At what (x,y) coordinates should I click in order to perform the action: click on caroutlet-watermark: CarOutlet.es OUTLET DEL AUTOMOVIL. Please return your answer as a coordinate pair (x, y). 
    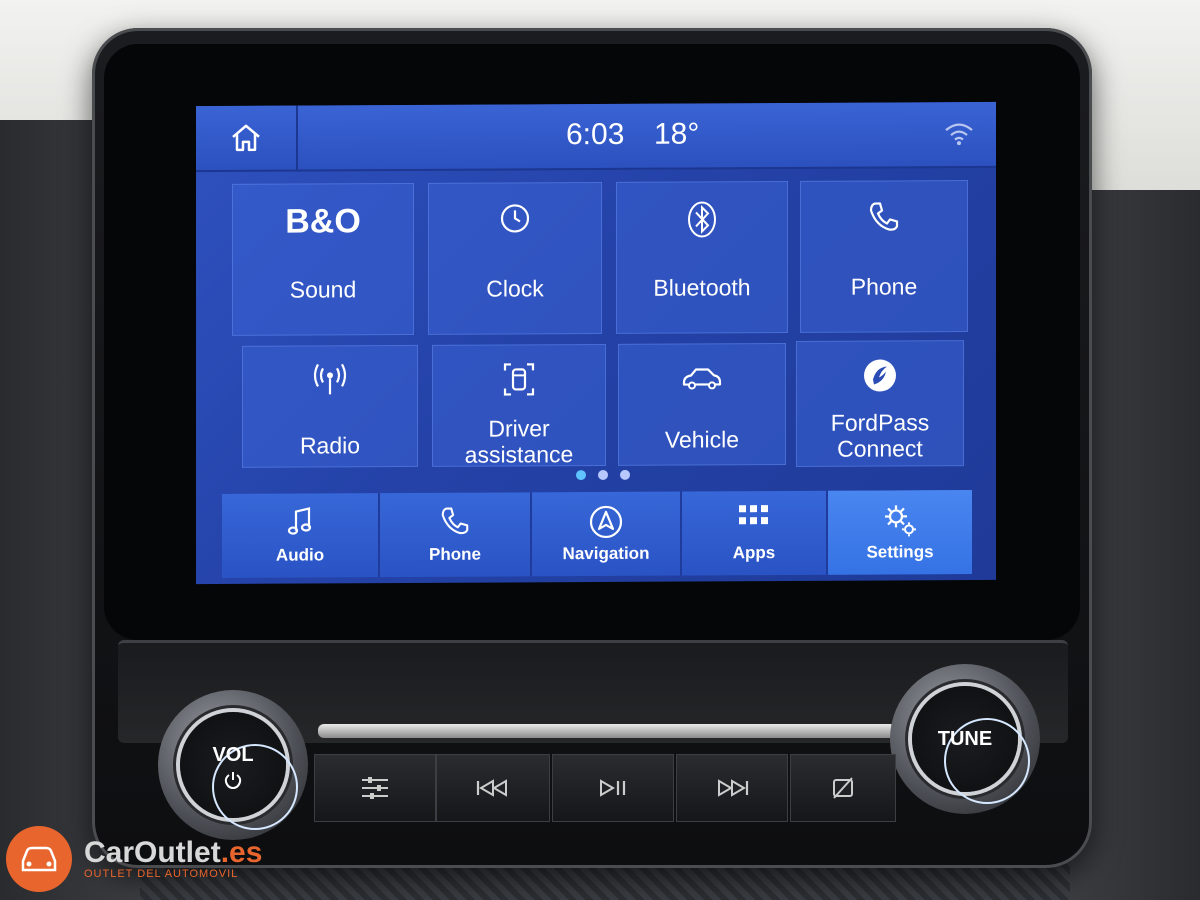
    Looking at the image, I should click on (134, 859).